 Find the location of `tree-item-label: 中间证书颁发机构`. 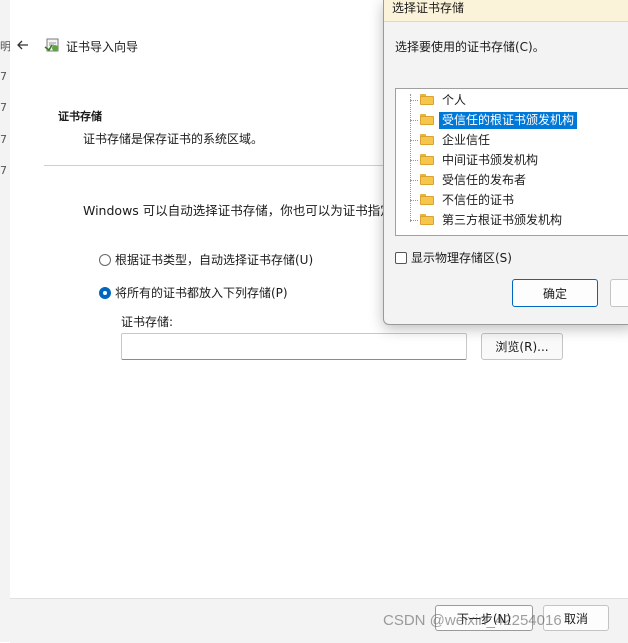

tree-item-label: 中间证书颁发机构 is located at coordinates (490, 160).